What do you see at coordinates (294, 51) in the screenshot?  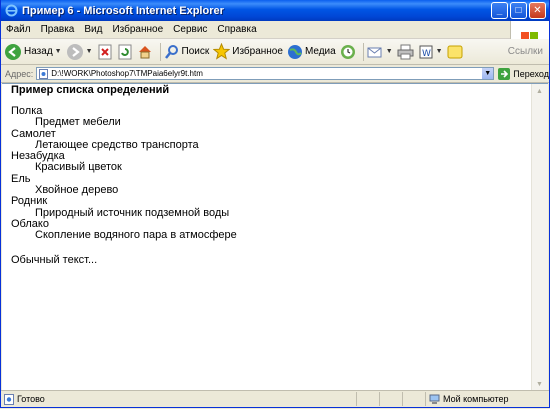 I see `media-globe-icon` at bounding box center [294, 51].